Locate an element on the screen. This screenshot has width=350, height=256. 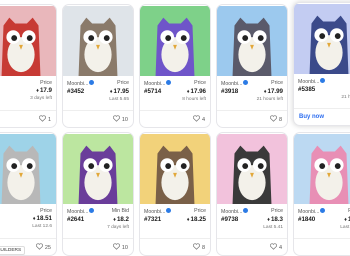
price-value: 18.2 is located at coordinates (122, 219).